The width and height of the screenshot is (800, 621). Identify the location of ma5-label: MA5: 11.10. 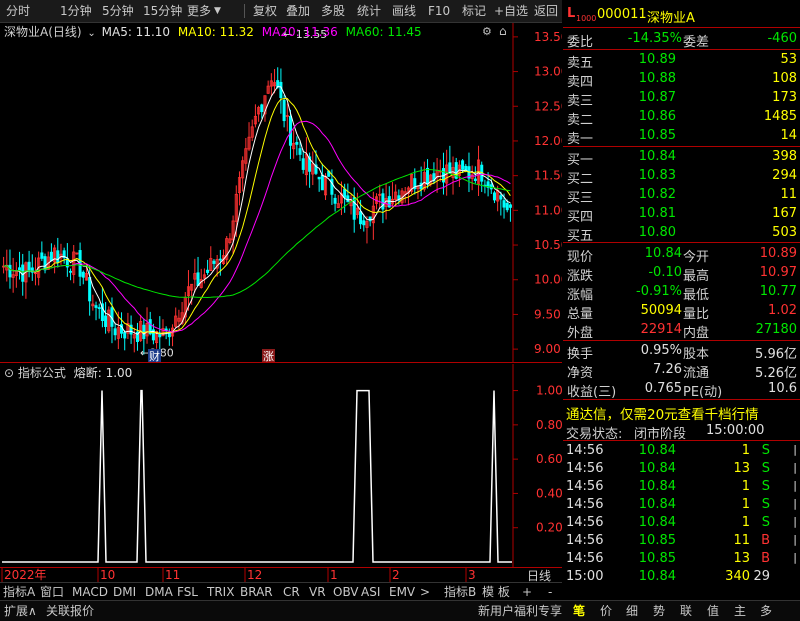
(136, 32).